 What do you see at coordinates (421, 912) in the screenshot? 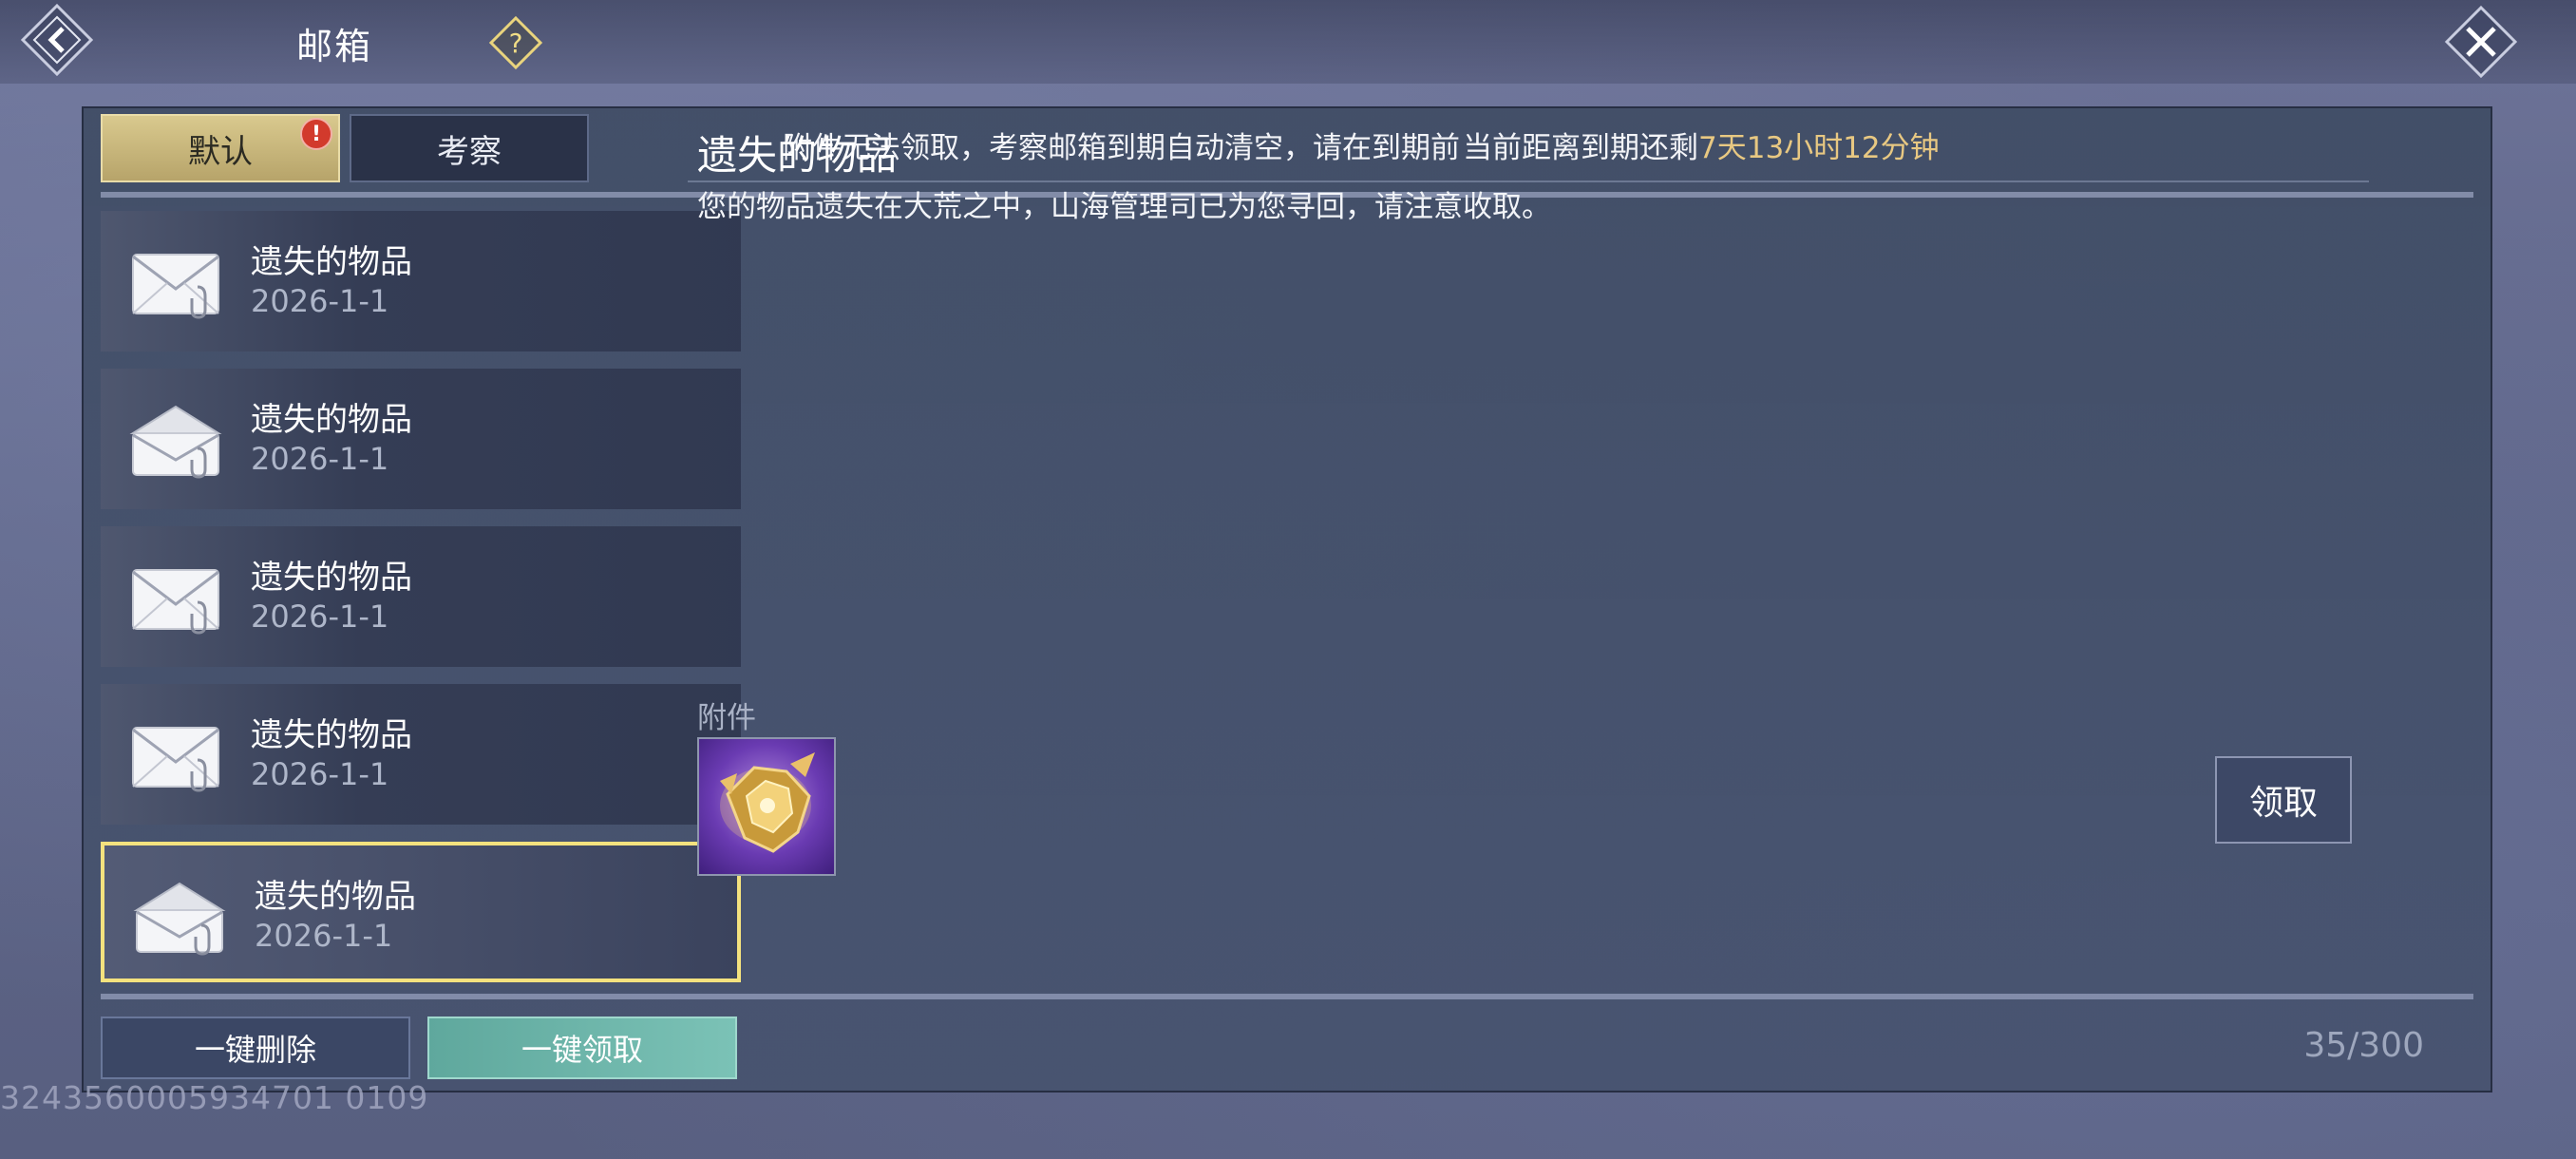
I see `list-item-selected: 遗失的物品 2026-1-1` at bounding box center [421, 912].